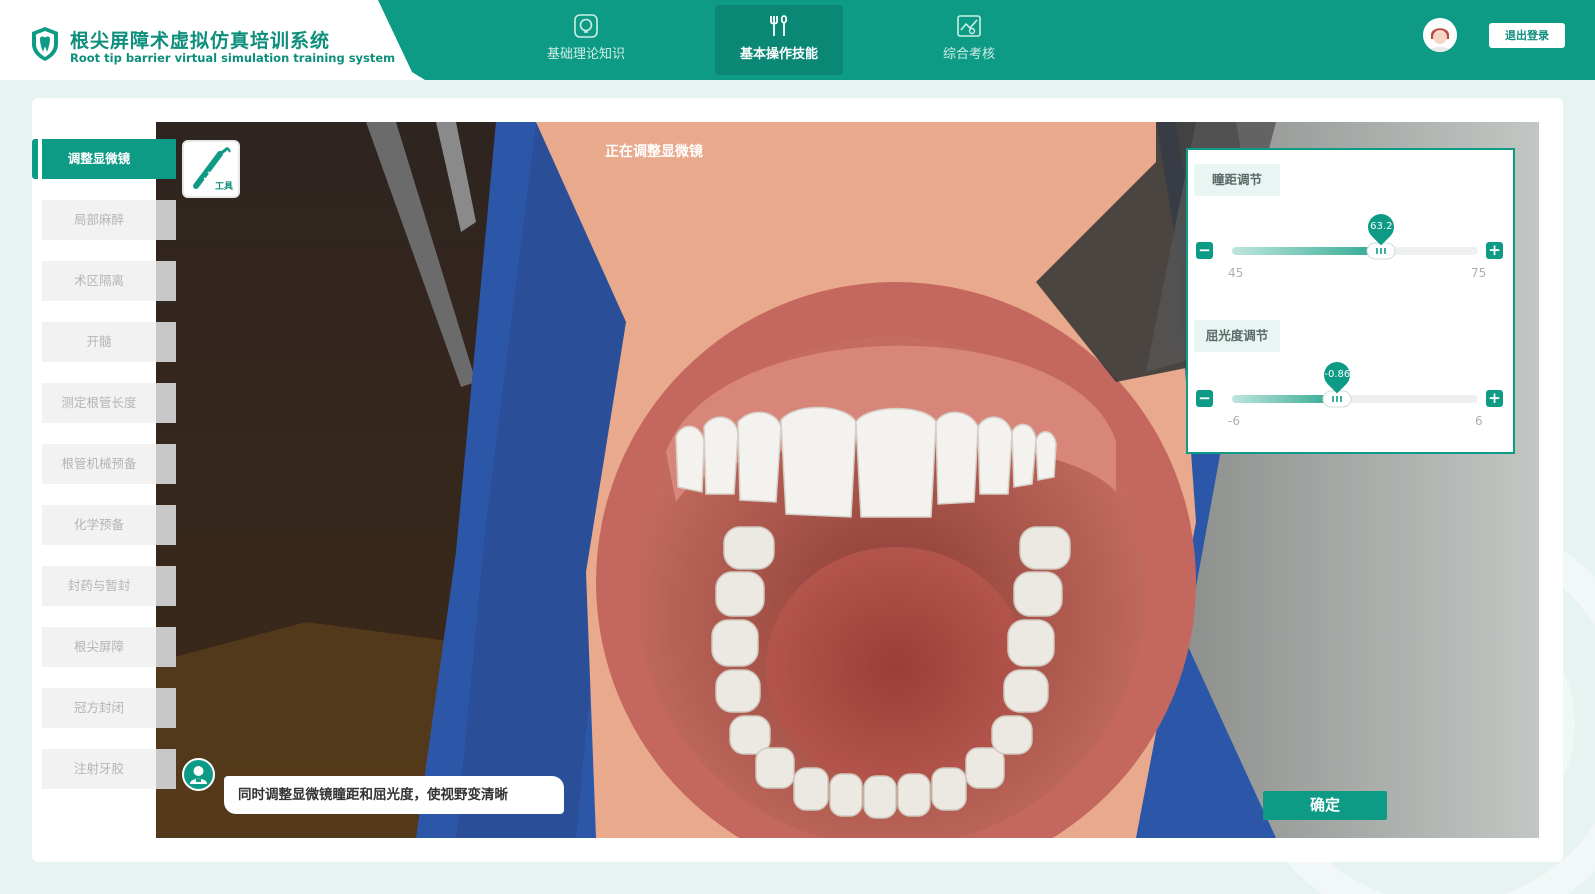 The width and height of the screenshot is (1595, 894). I want to click on pupil-distance-label: 瞳距调节, so click(1237, 180).